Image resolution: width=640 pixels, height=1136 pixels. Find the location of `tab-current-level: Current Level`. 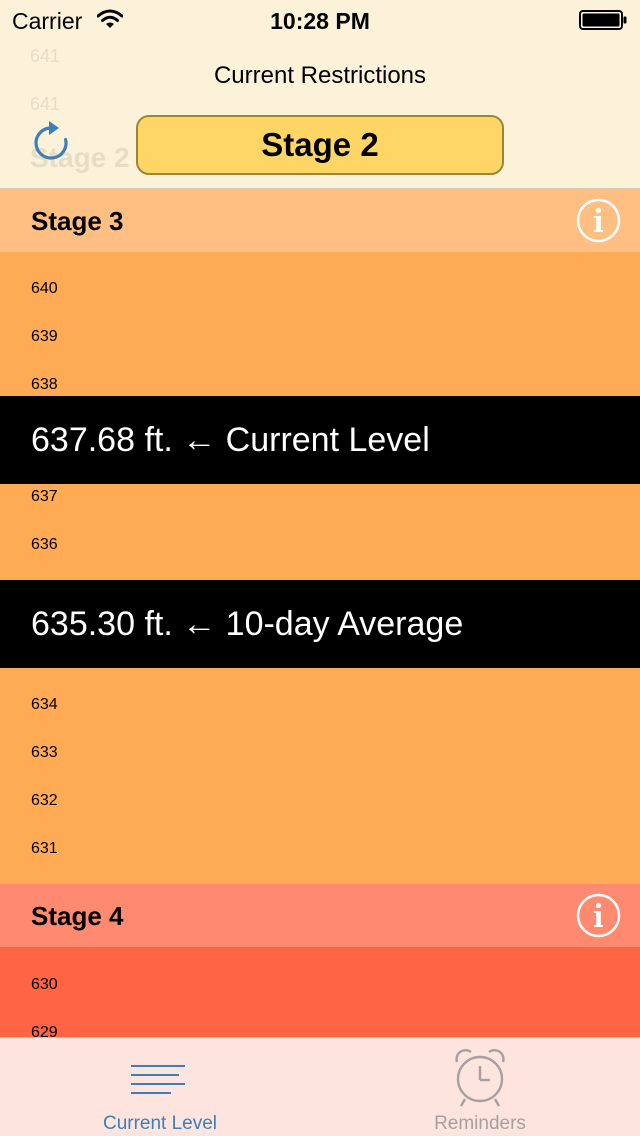

tab-current-level: Current Level is located at coordinates (160, 1087).